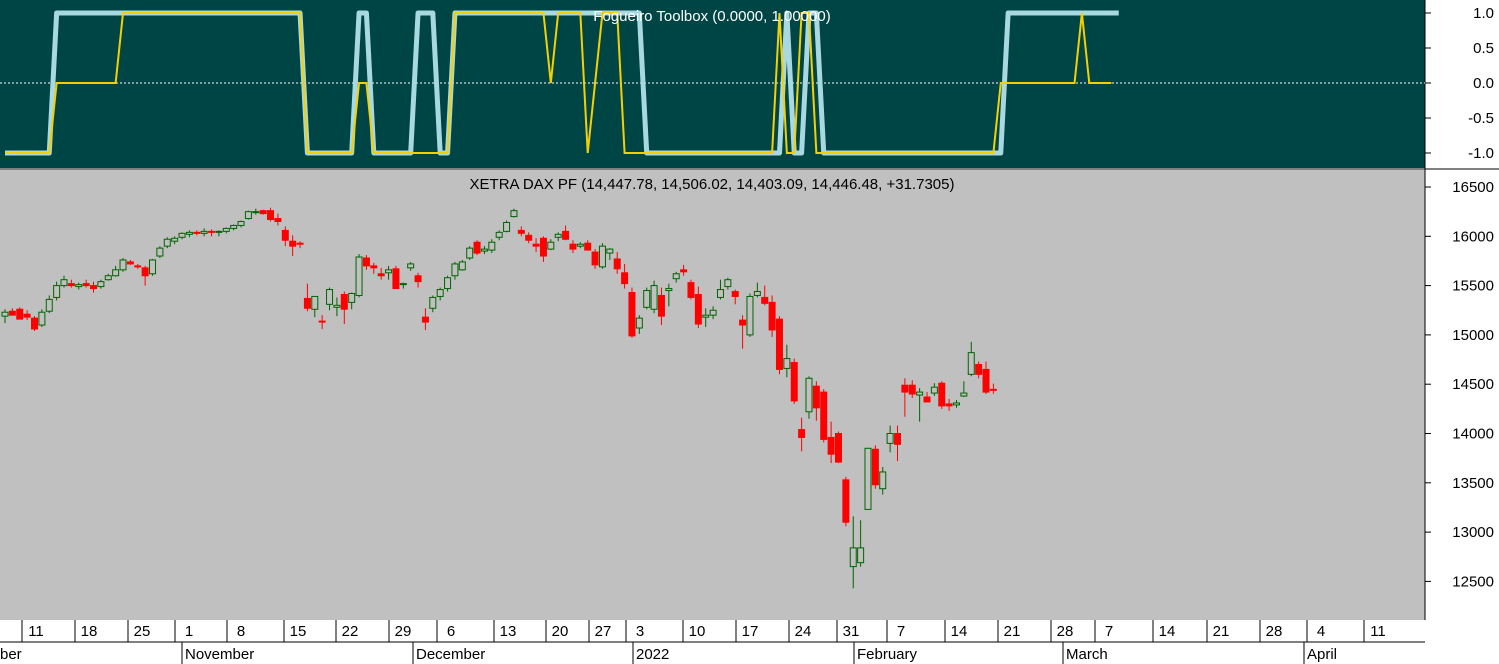 This screenshot has width=1499, height=664. What do you see at coordinates (887, 654) in the screenshot?
I see `month-label: February` at bounding box center [887, 654].